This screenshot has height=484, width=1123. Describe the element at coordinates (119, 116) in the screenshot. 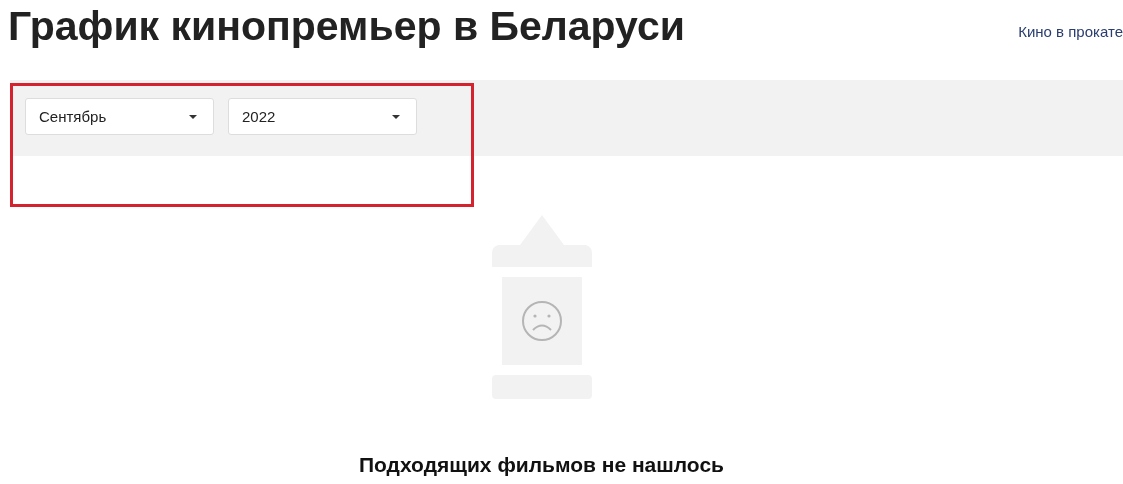

I see `dropdown: Сентябрь` at that location.